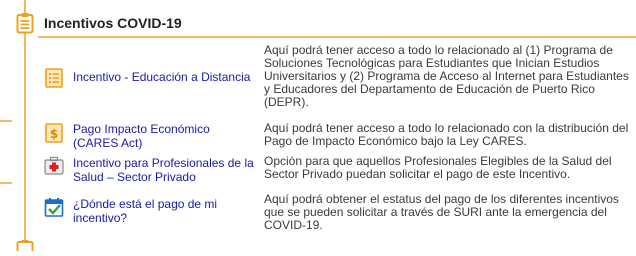 Image resolution: width=636 pixels, height=256 pixels. I want to click on section-title: Incentivos COVID-19, so click(113, 23).